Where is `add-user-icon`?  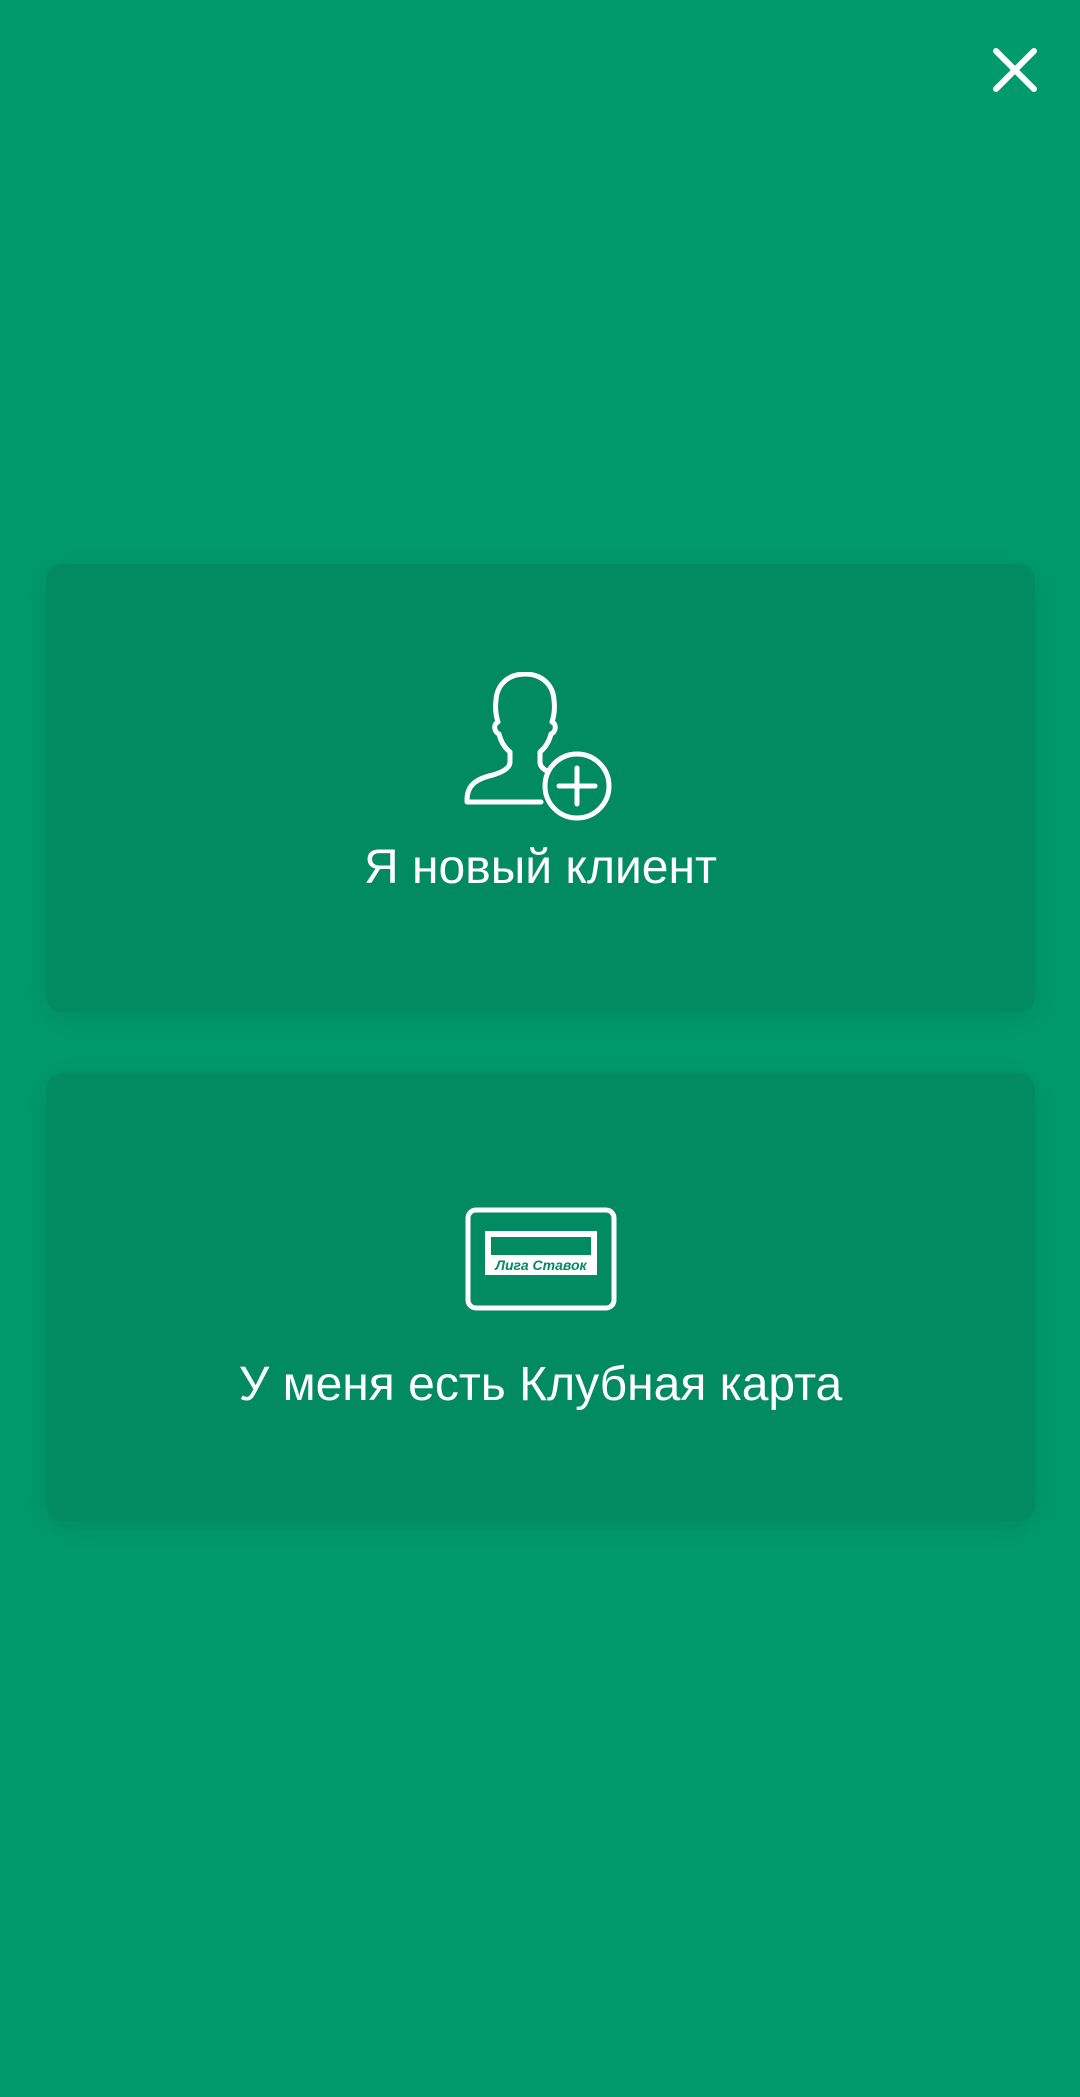
add-user-icon is located at coordinates (537, 746).